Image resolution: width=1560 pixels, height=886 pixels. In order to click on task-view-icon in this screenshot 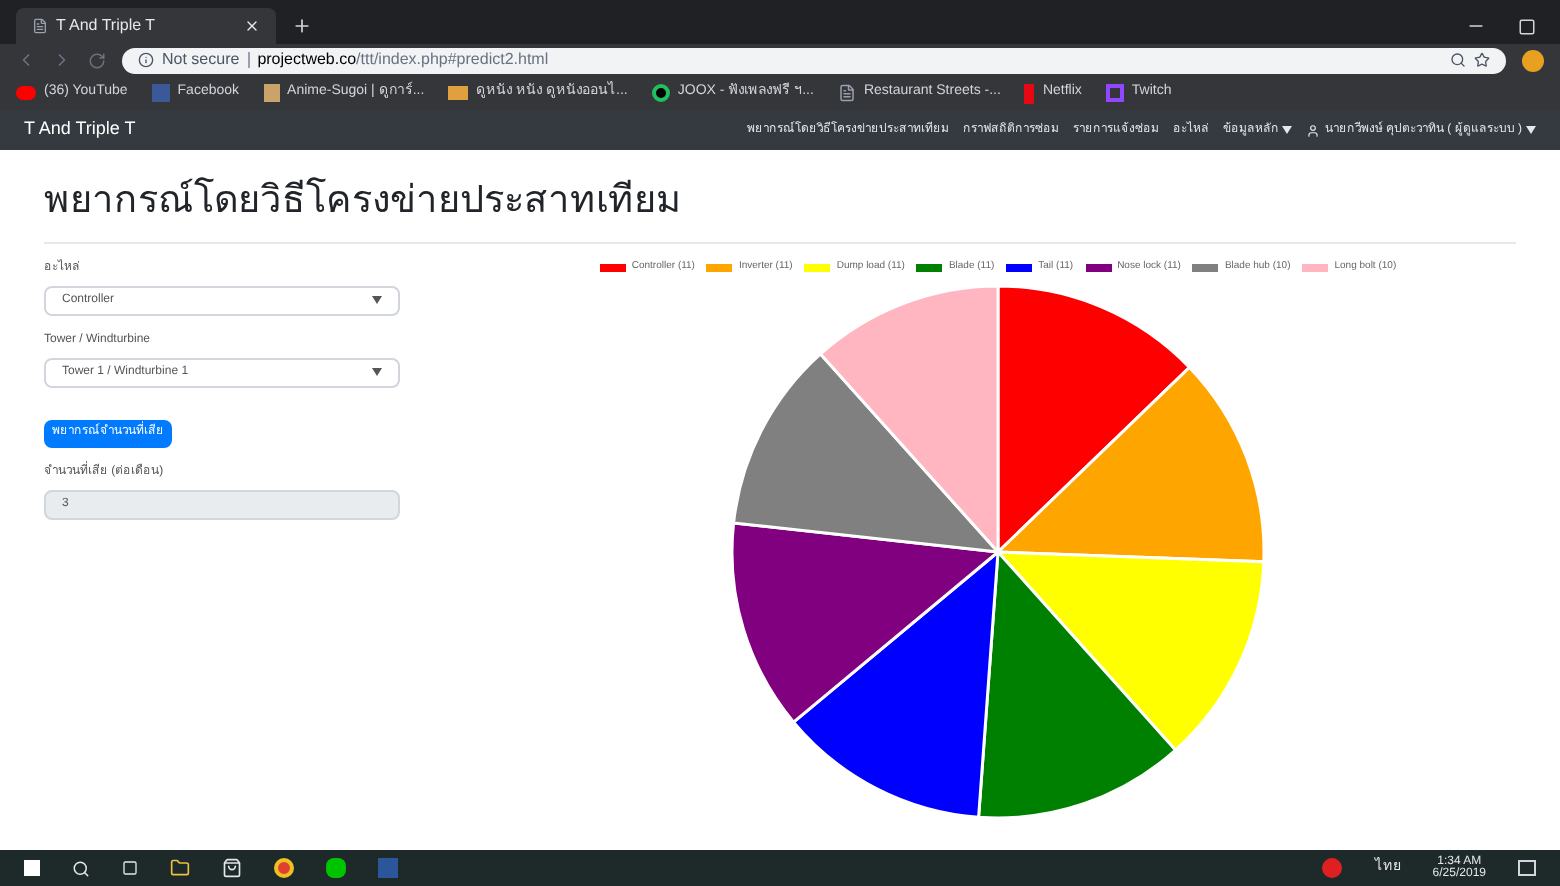, I will do `click(130, 868)`.